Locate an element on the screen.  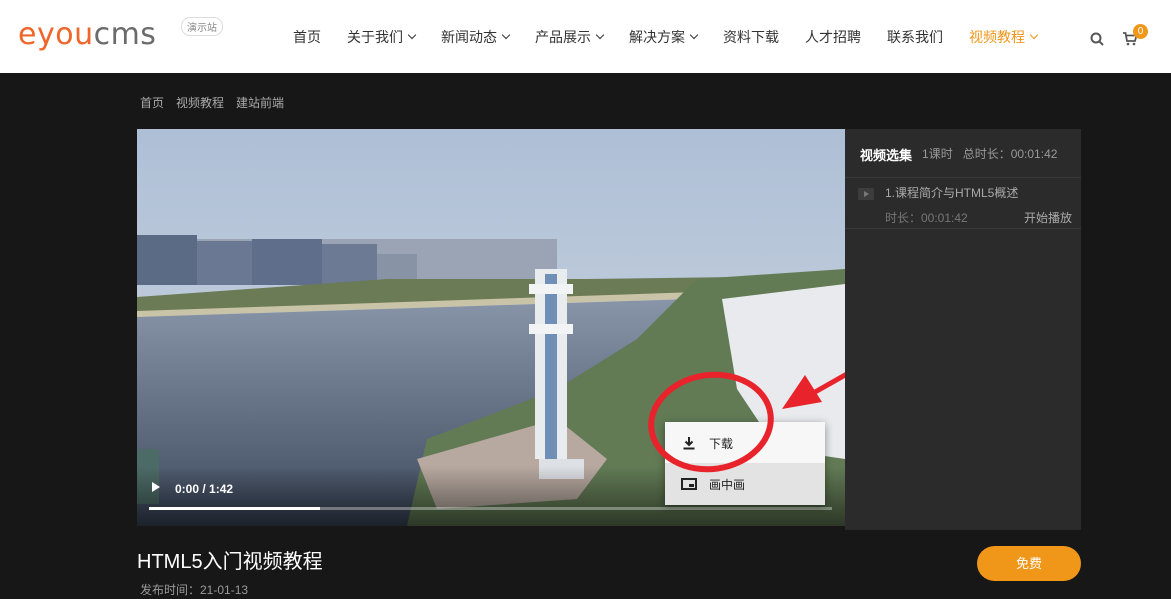
search-icon is located at coordinates (1097, 39).